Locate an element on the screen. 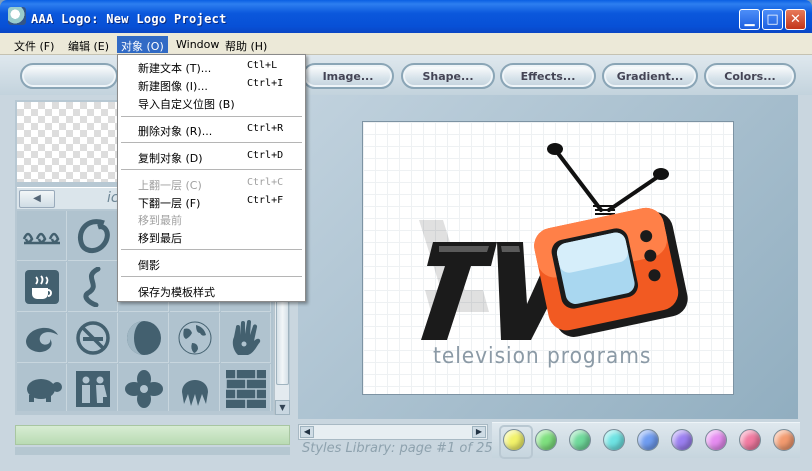  swatch-teal-green is located at coordinates (580, 440).